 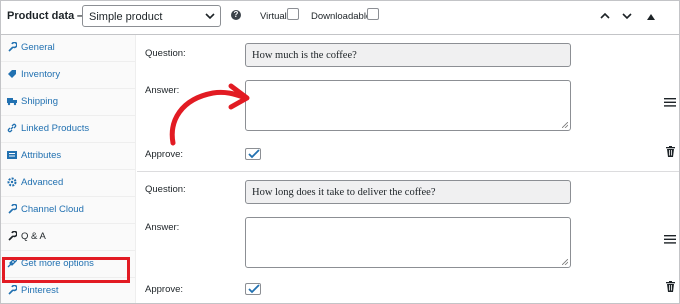 I want to click on checkmark-icon, so click(x=254, y=289).